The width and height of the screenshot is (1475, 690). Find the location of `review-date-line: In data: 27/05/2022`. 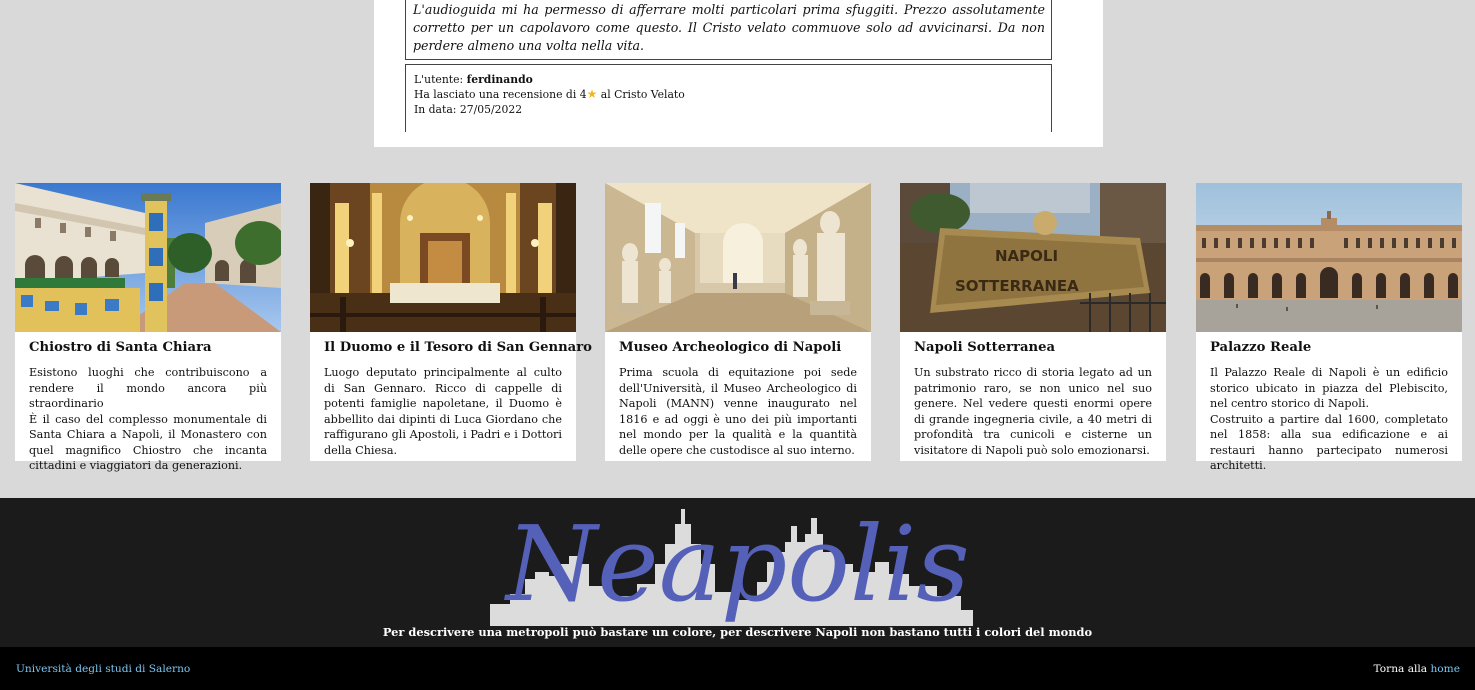

review-date-line: In data: 27/05/2022 is located at coordinates (728, 109).